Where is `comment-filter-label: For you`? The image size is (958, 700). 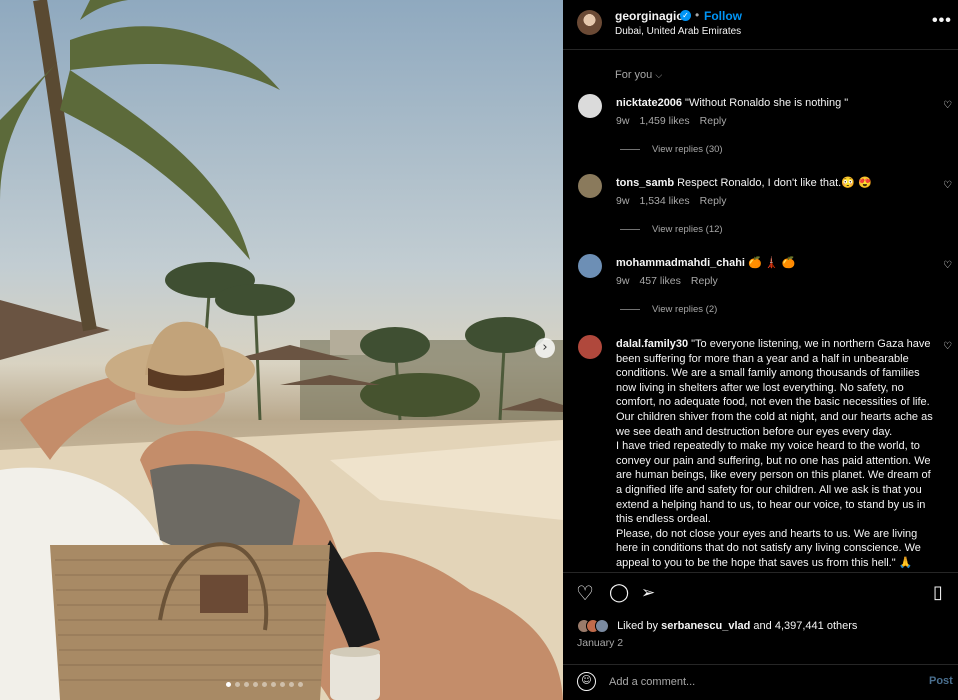
comment-filter-label: For you is located at coordinates (634, 75).